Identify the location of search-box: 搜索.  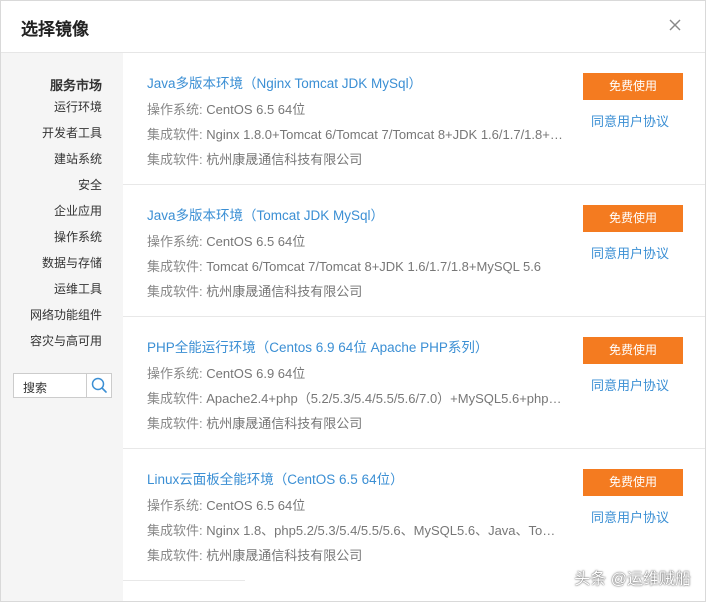
(62, 385).